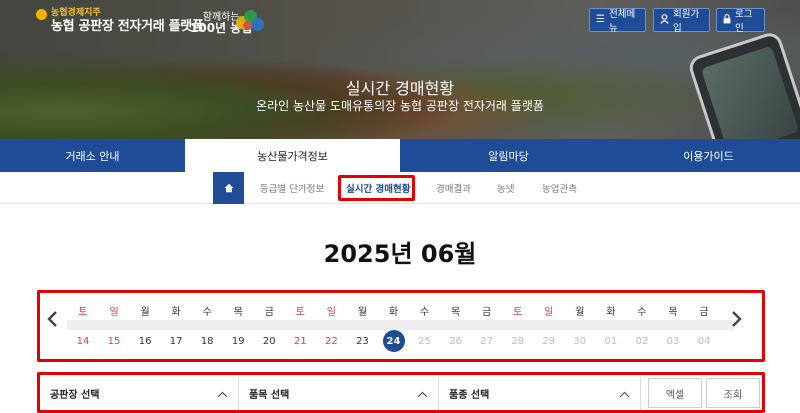  I want to click on home-button, so click(228, 188).